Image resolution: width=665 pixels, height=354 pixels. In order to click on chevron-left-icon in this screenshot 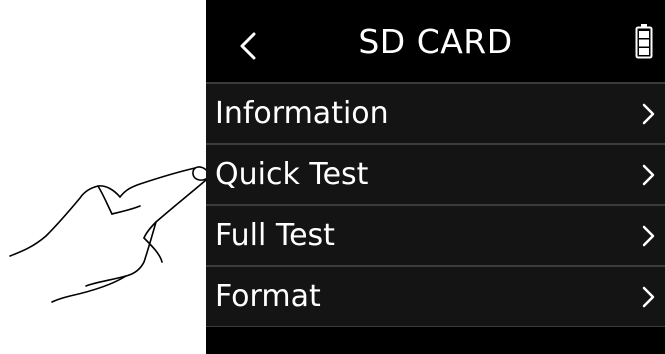, I will do `click(248, 46)`.